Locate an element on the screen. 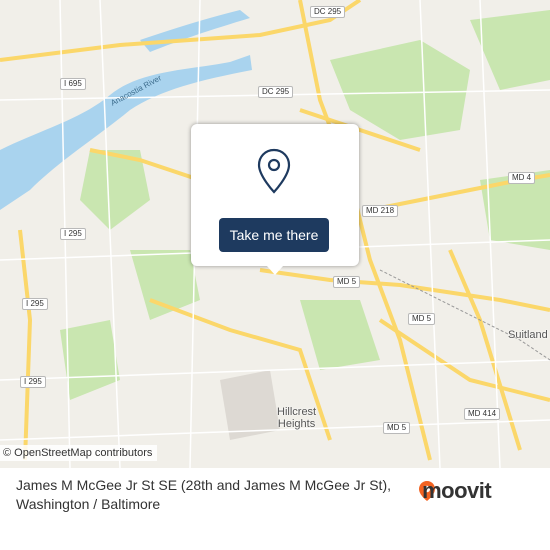  anacostia-river is located at coordinates (195, 31).